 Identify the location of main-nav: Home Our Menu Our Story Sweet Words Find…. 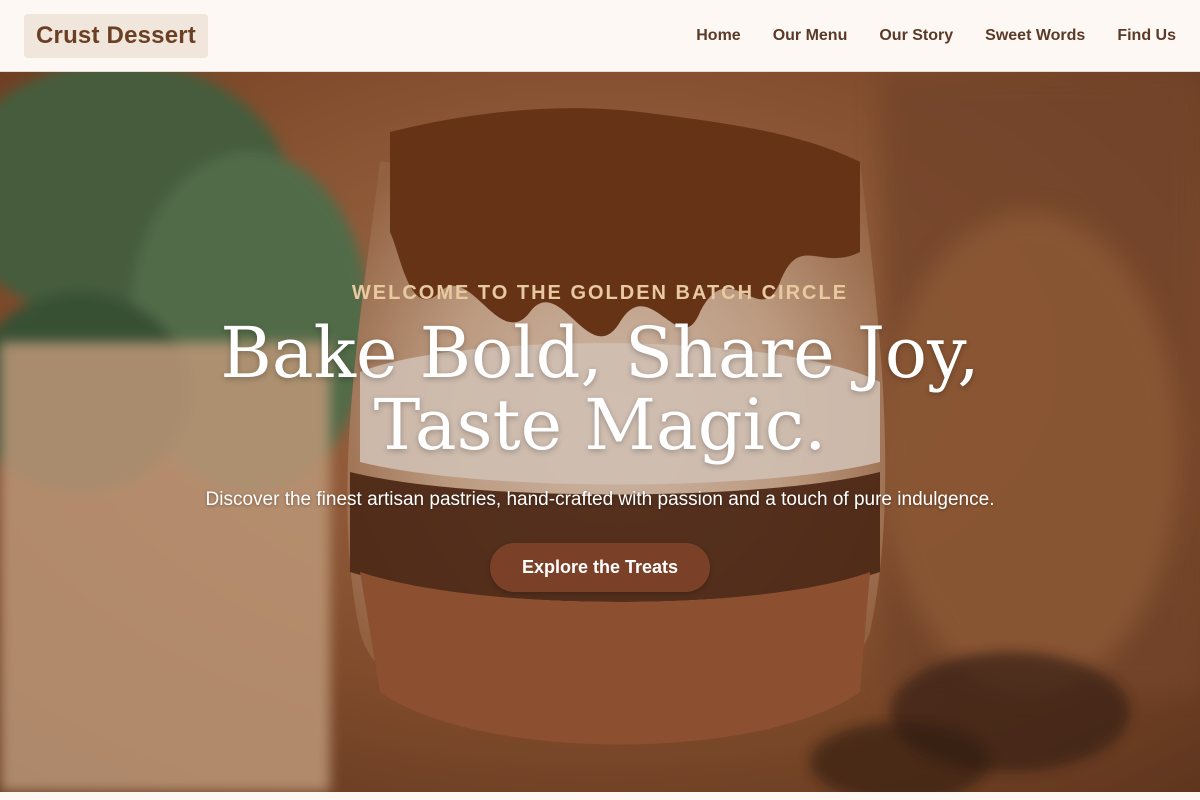
(936, 36).